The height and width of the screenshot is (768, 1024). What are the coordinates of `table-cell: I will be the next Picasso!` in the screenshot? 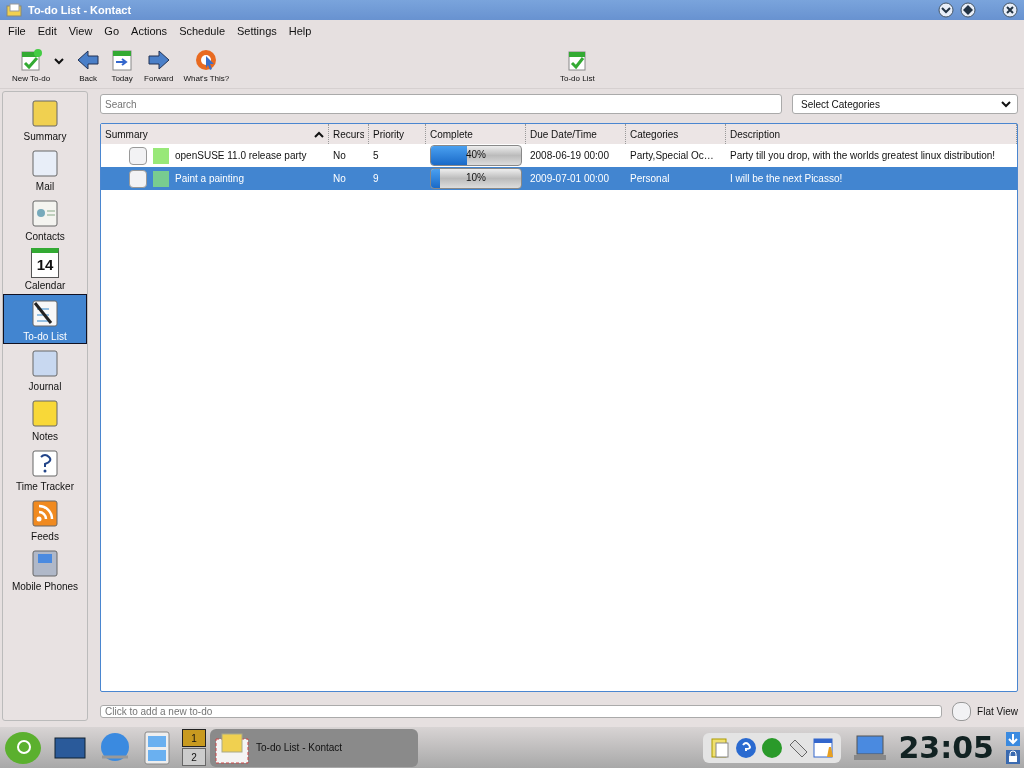 It's located at (786, 178).